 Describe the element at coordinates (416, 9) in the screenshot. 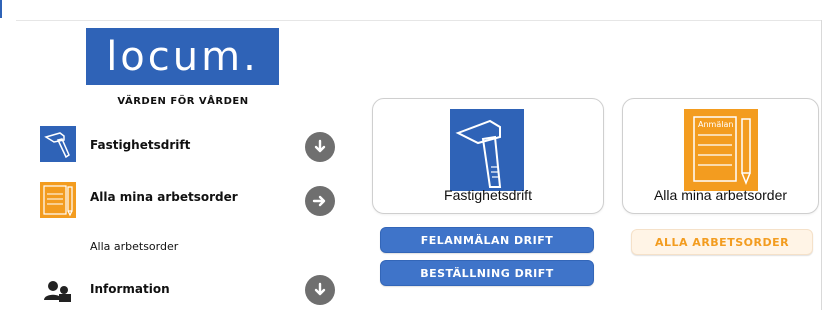

I see `top-bar` at that location.